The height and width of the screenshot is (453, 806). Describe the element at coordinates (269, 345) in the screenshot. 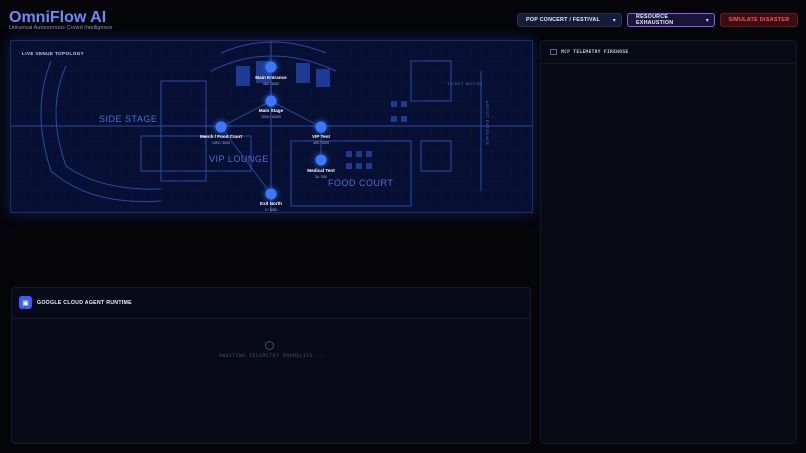

I see `clock-icon: ·` at that location.